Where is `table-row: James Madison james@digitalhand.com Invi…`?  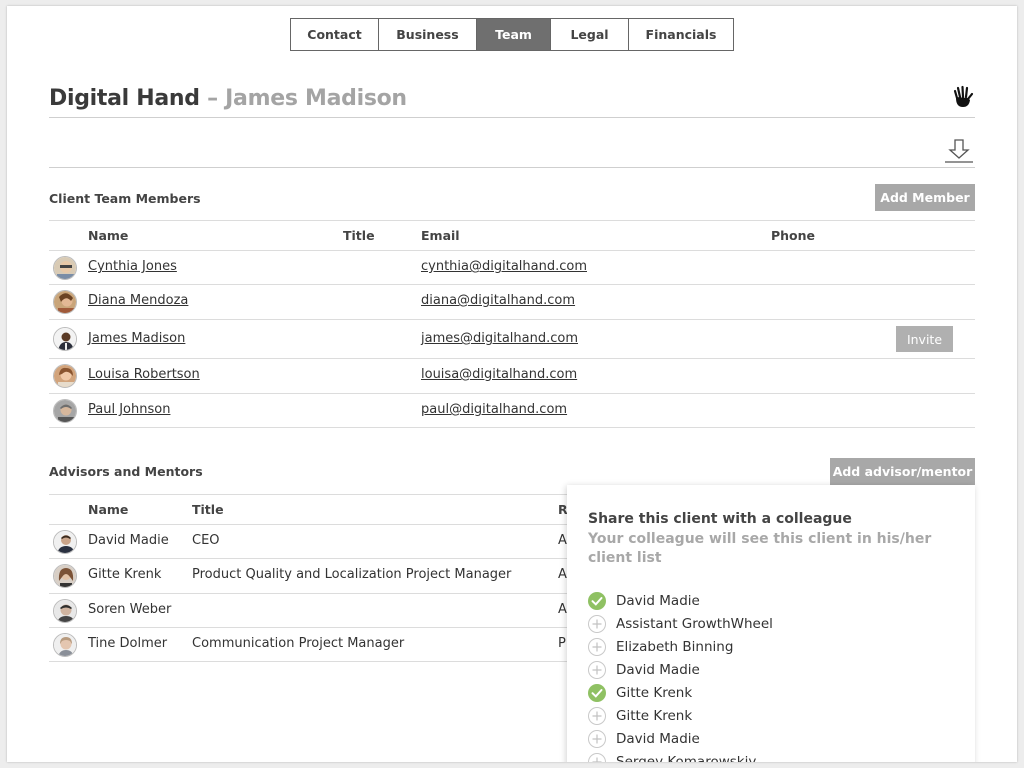 table-row: James Madison james@digitalhand.com Invi… is located at coordinates (512, 338).